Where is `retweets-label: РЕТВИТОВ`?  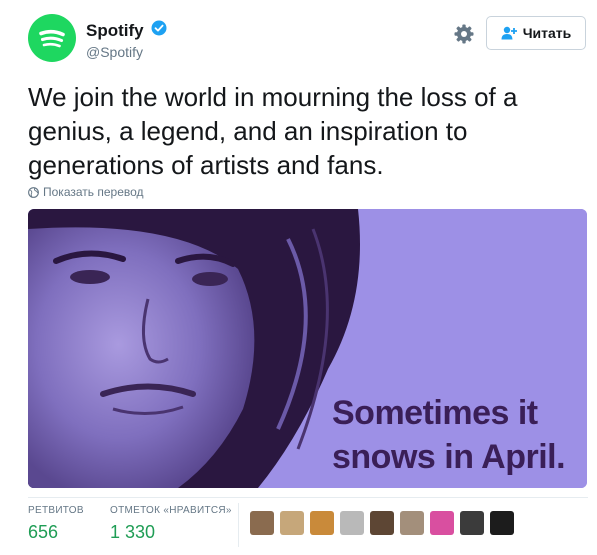 retweets-label: РЕТВИТОВ is located at coordinates (56, 510).